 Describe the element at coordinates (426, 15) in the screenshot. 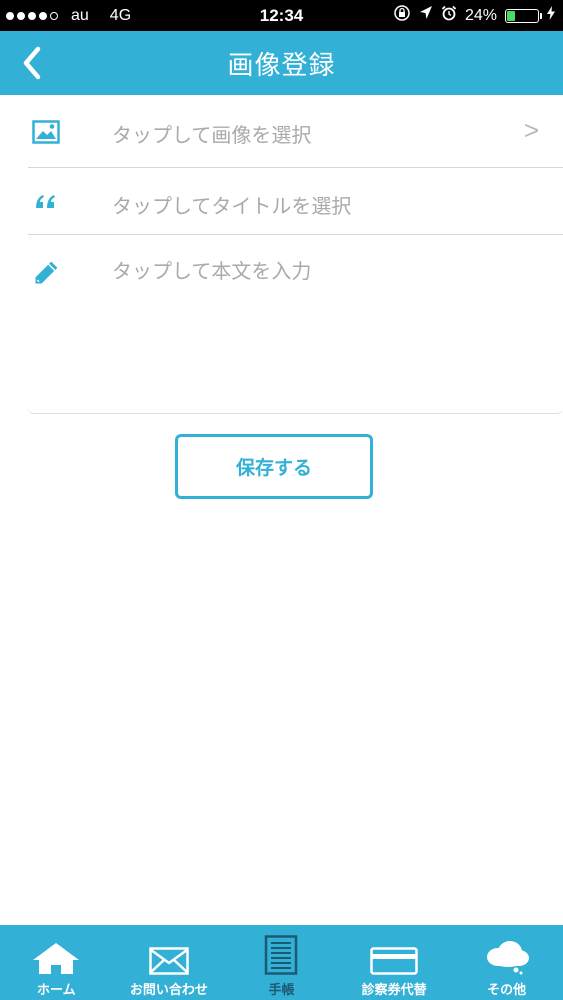

I see `location-arrow-icon` at that location.